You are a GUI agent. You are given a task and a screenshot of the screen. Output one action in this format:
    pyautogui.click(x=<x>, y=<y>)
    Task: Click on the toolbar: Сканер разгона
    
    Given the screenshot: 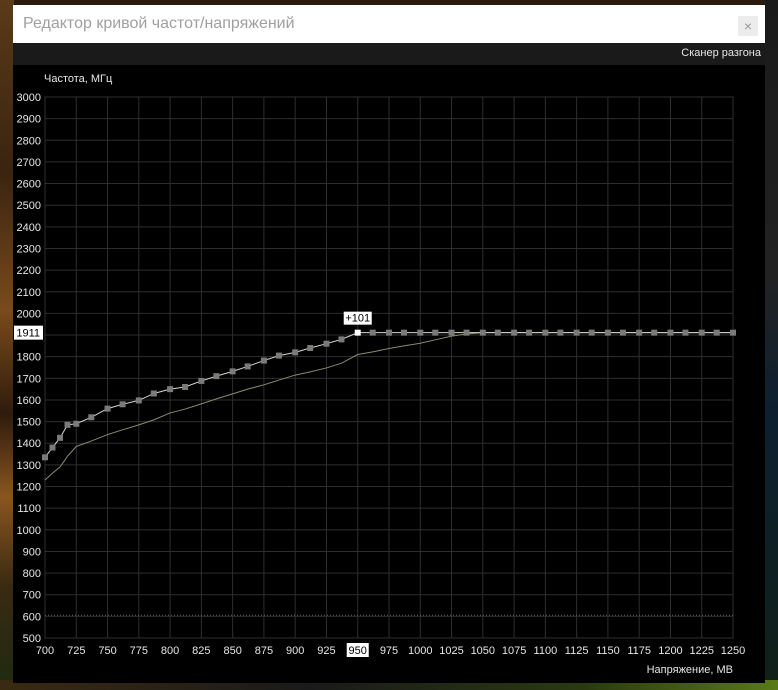 What is the action you would take?
    pyautogui.click(x=389, y=54)
    